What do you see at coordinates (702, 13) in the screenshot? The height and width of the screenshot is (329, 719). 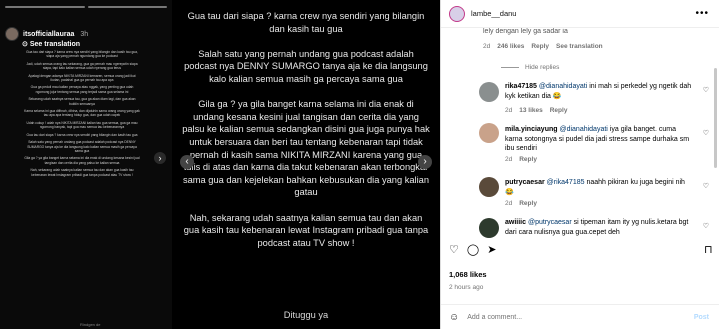 I see `more-icon: •••` at bounding box center [702, 13].